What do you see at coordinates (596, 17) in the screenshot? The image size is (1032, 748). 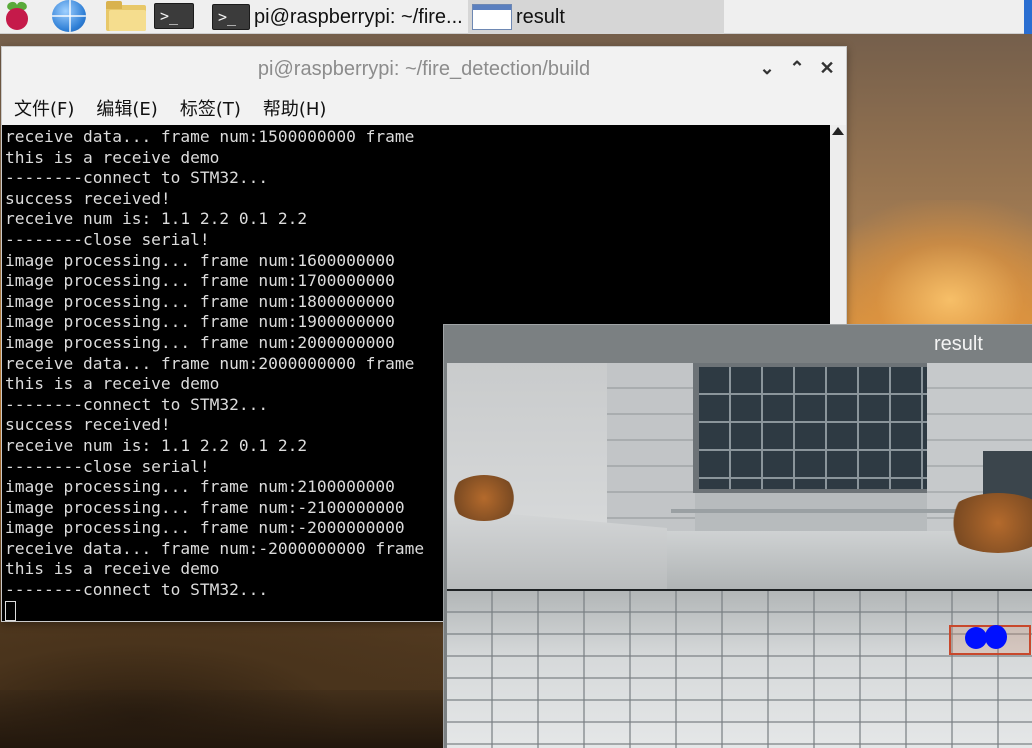 I see `taskbar-task-result: result` at bounding box center [596, 17].